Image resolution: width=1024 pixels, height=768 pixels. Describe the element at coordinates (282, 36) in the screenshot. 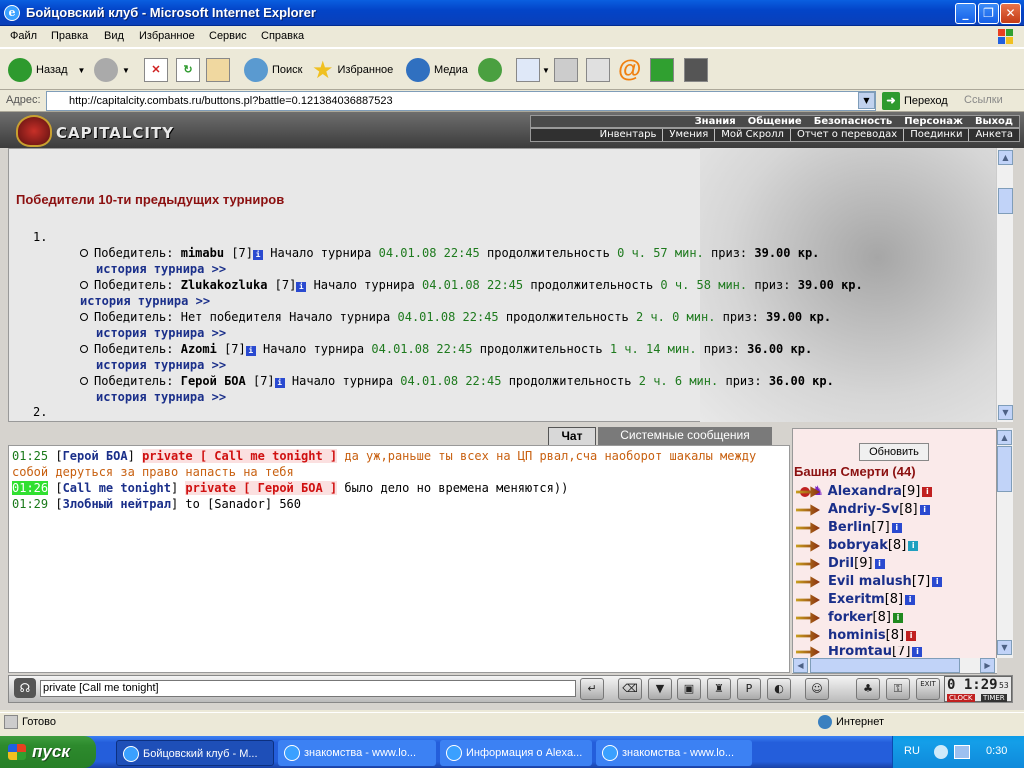

I see `menu-help: Справка` at that location.